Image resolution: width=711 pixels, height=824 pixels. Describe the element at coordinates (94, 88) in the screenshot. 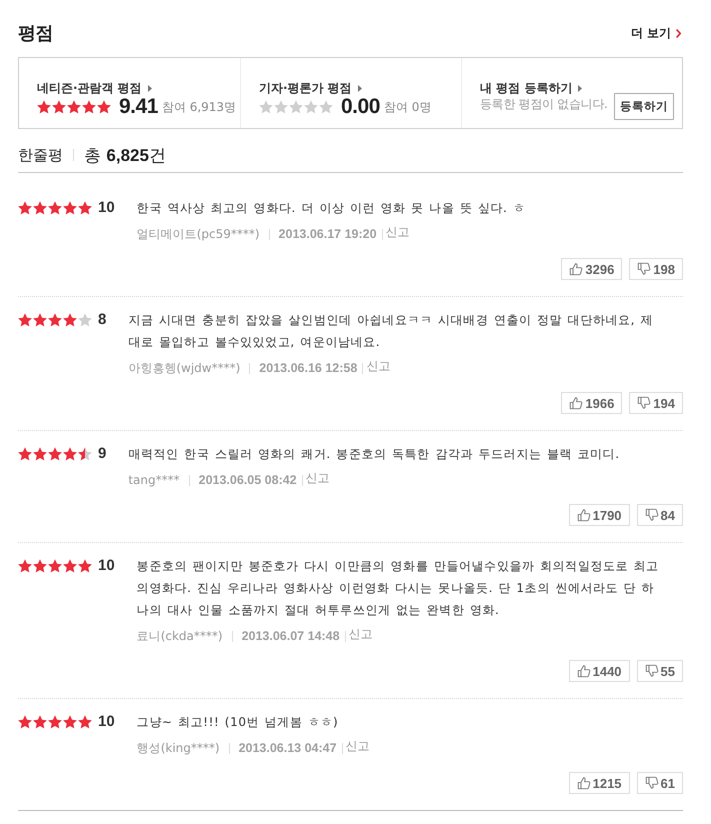

I see `rating-link: 네티즌·관람객 평점` at that location.